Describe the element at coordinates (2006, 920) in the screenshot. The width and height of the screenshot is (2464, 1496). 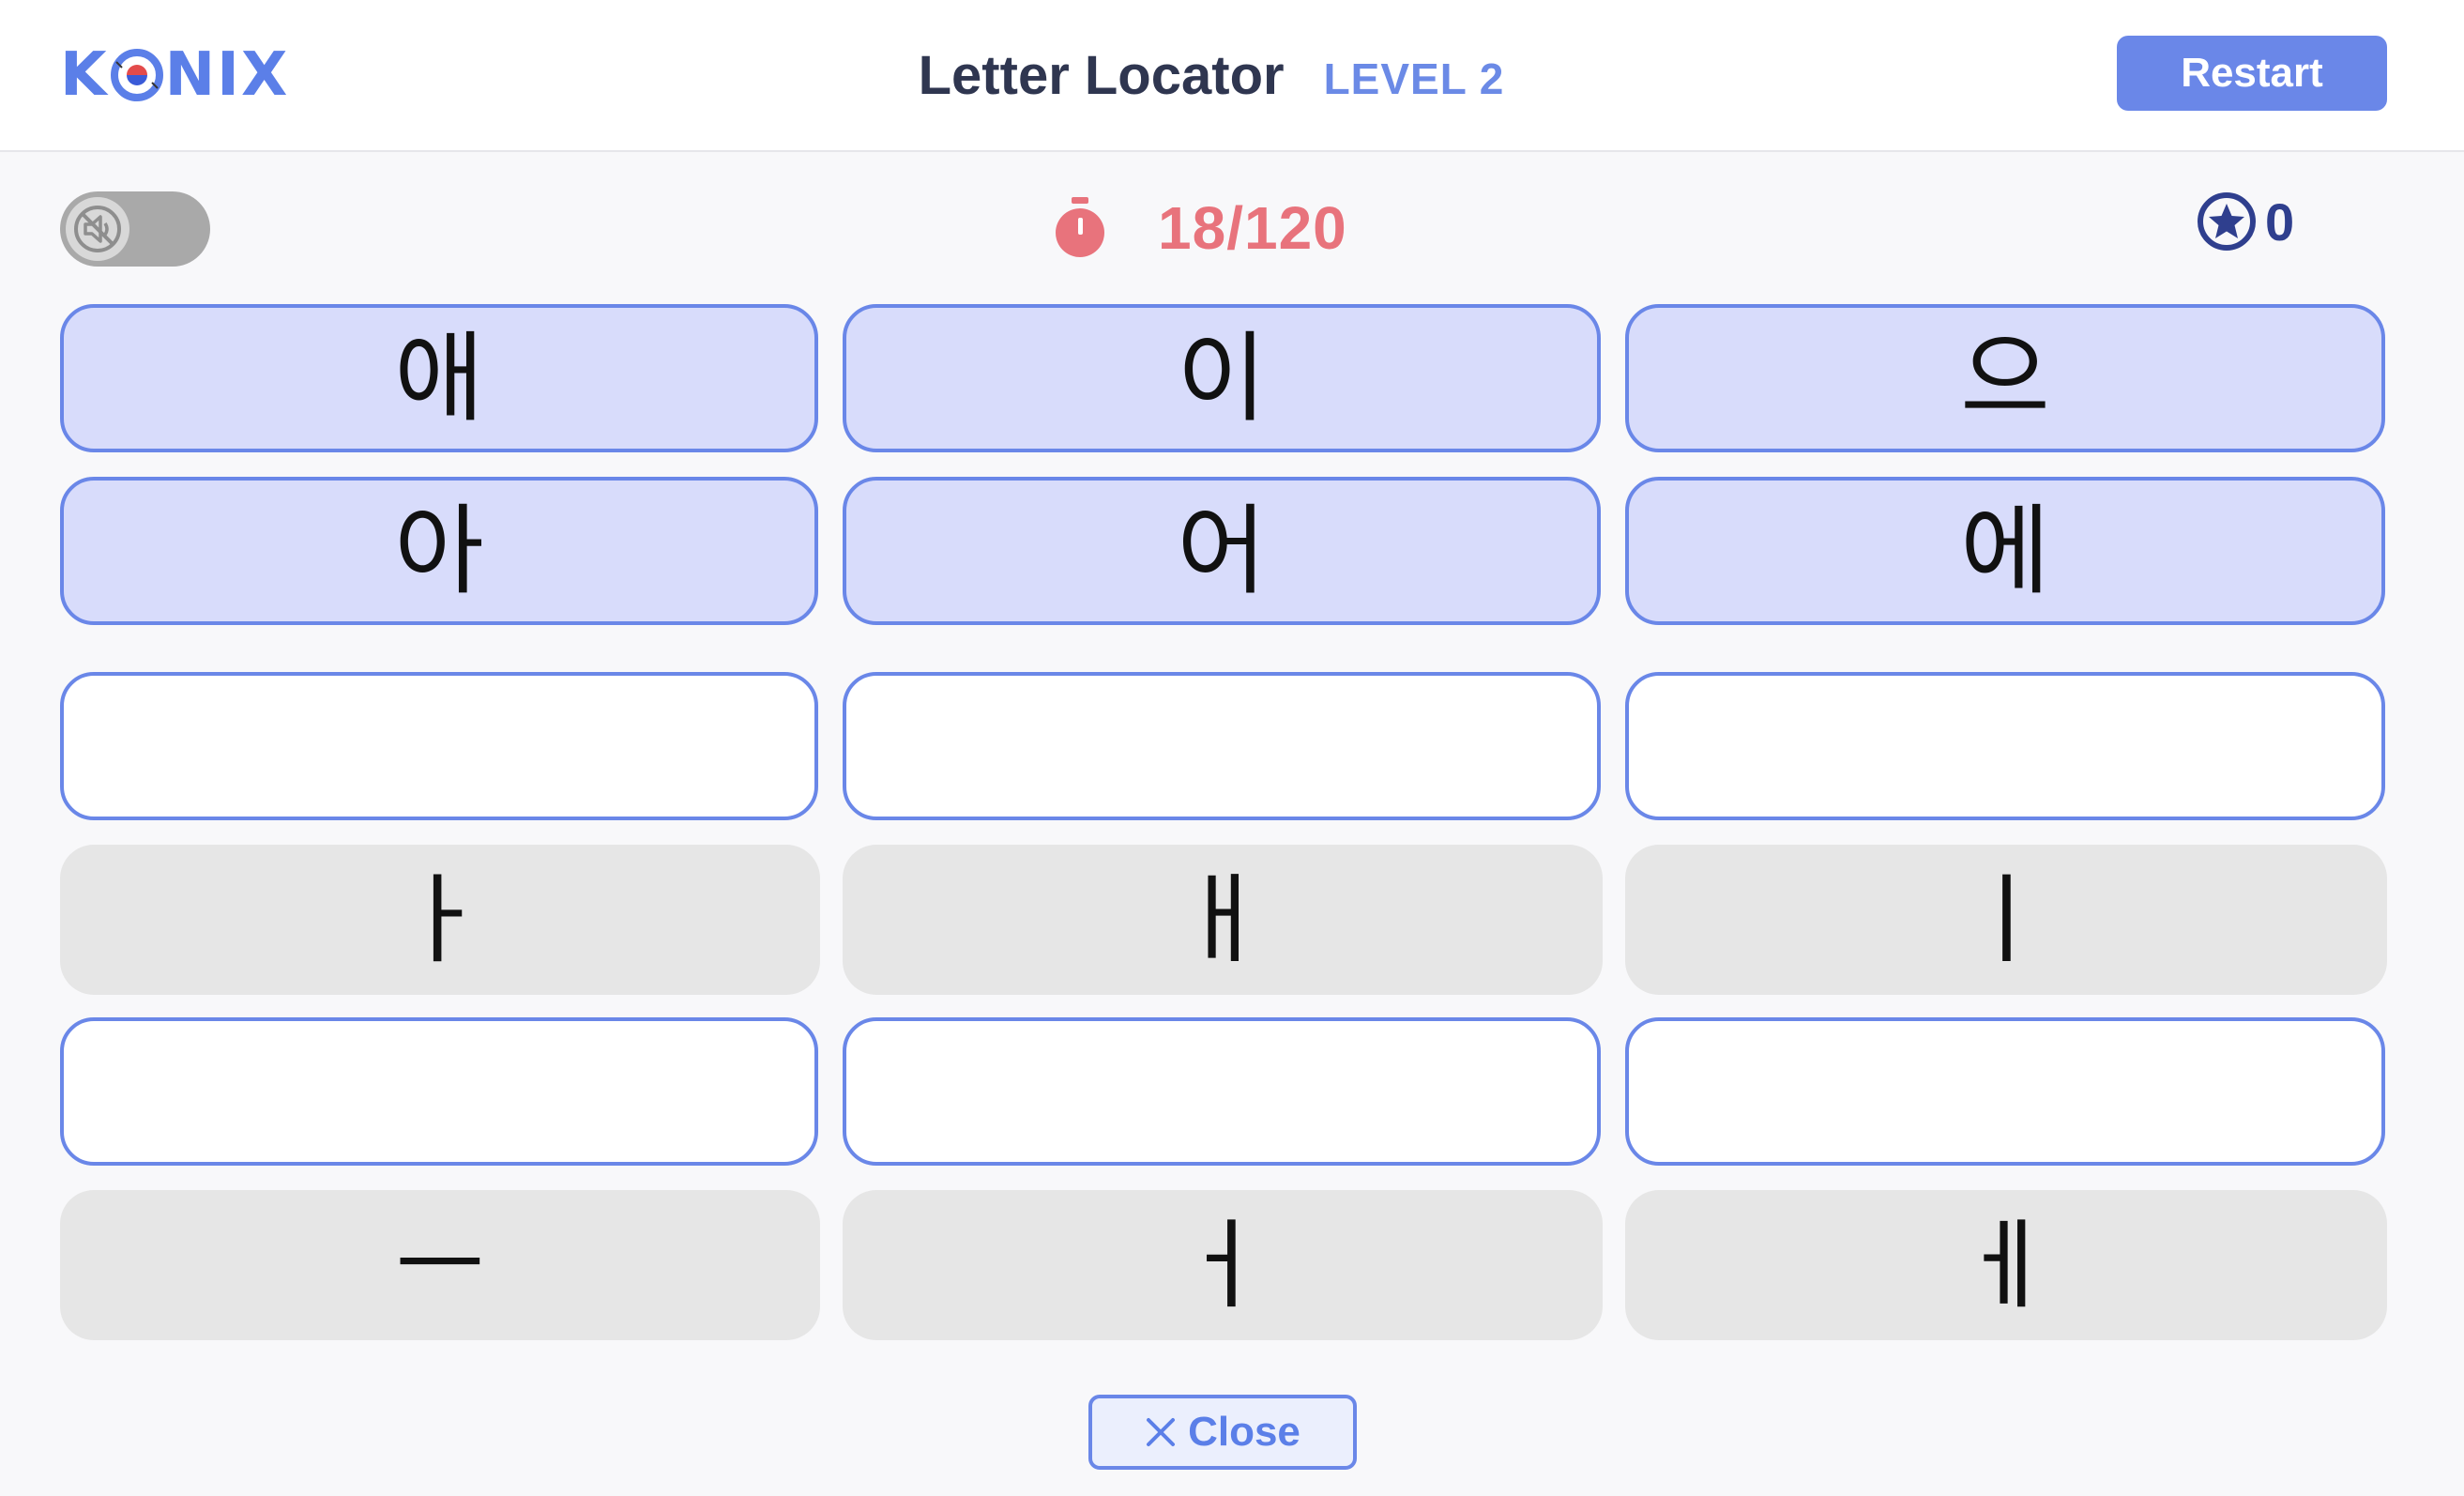
I see `vowel-tile: ㅣ` at that location.